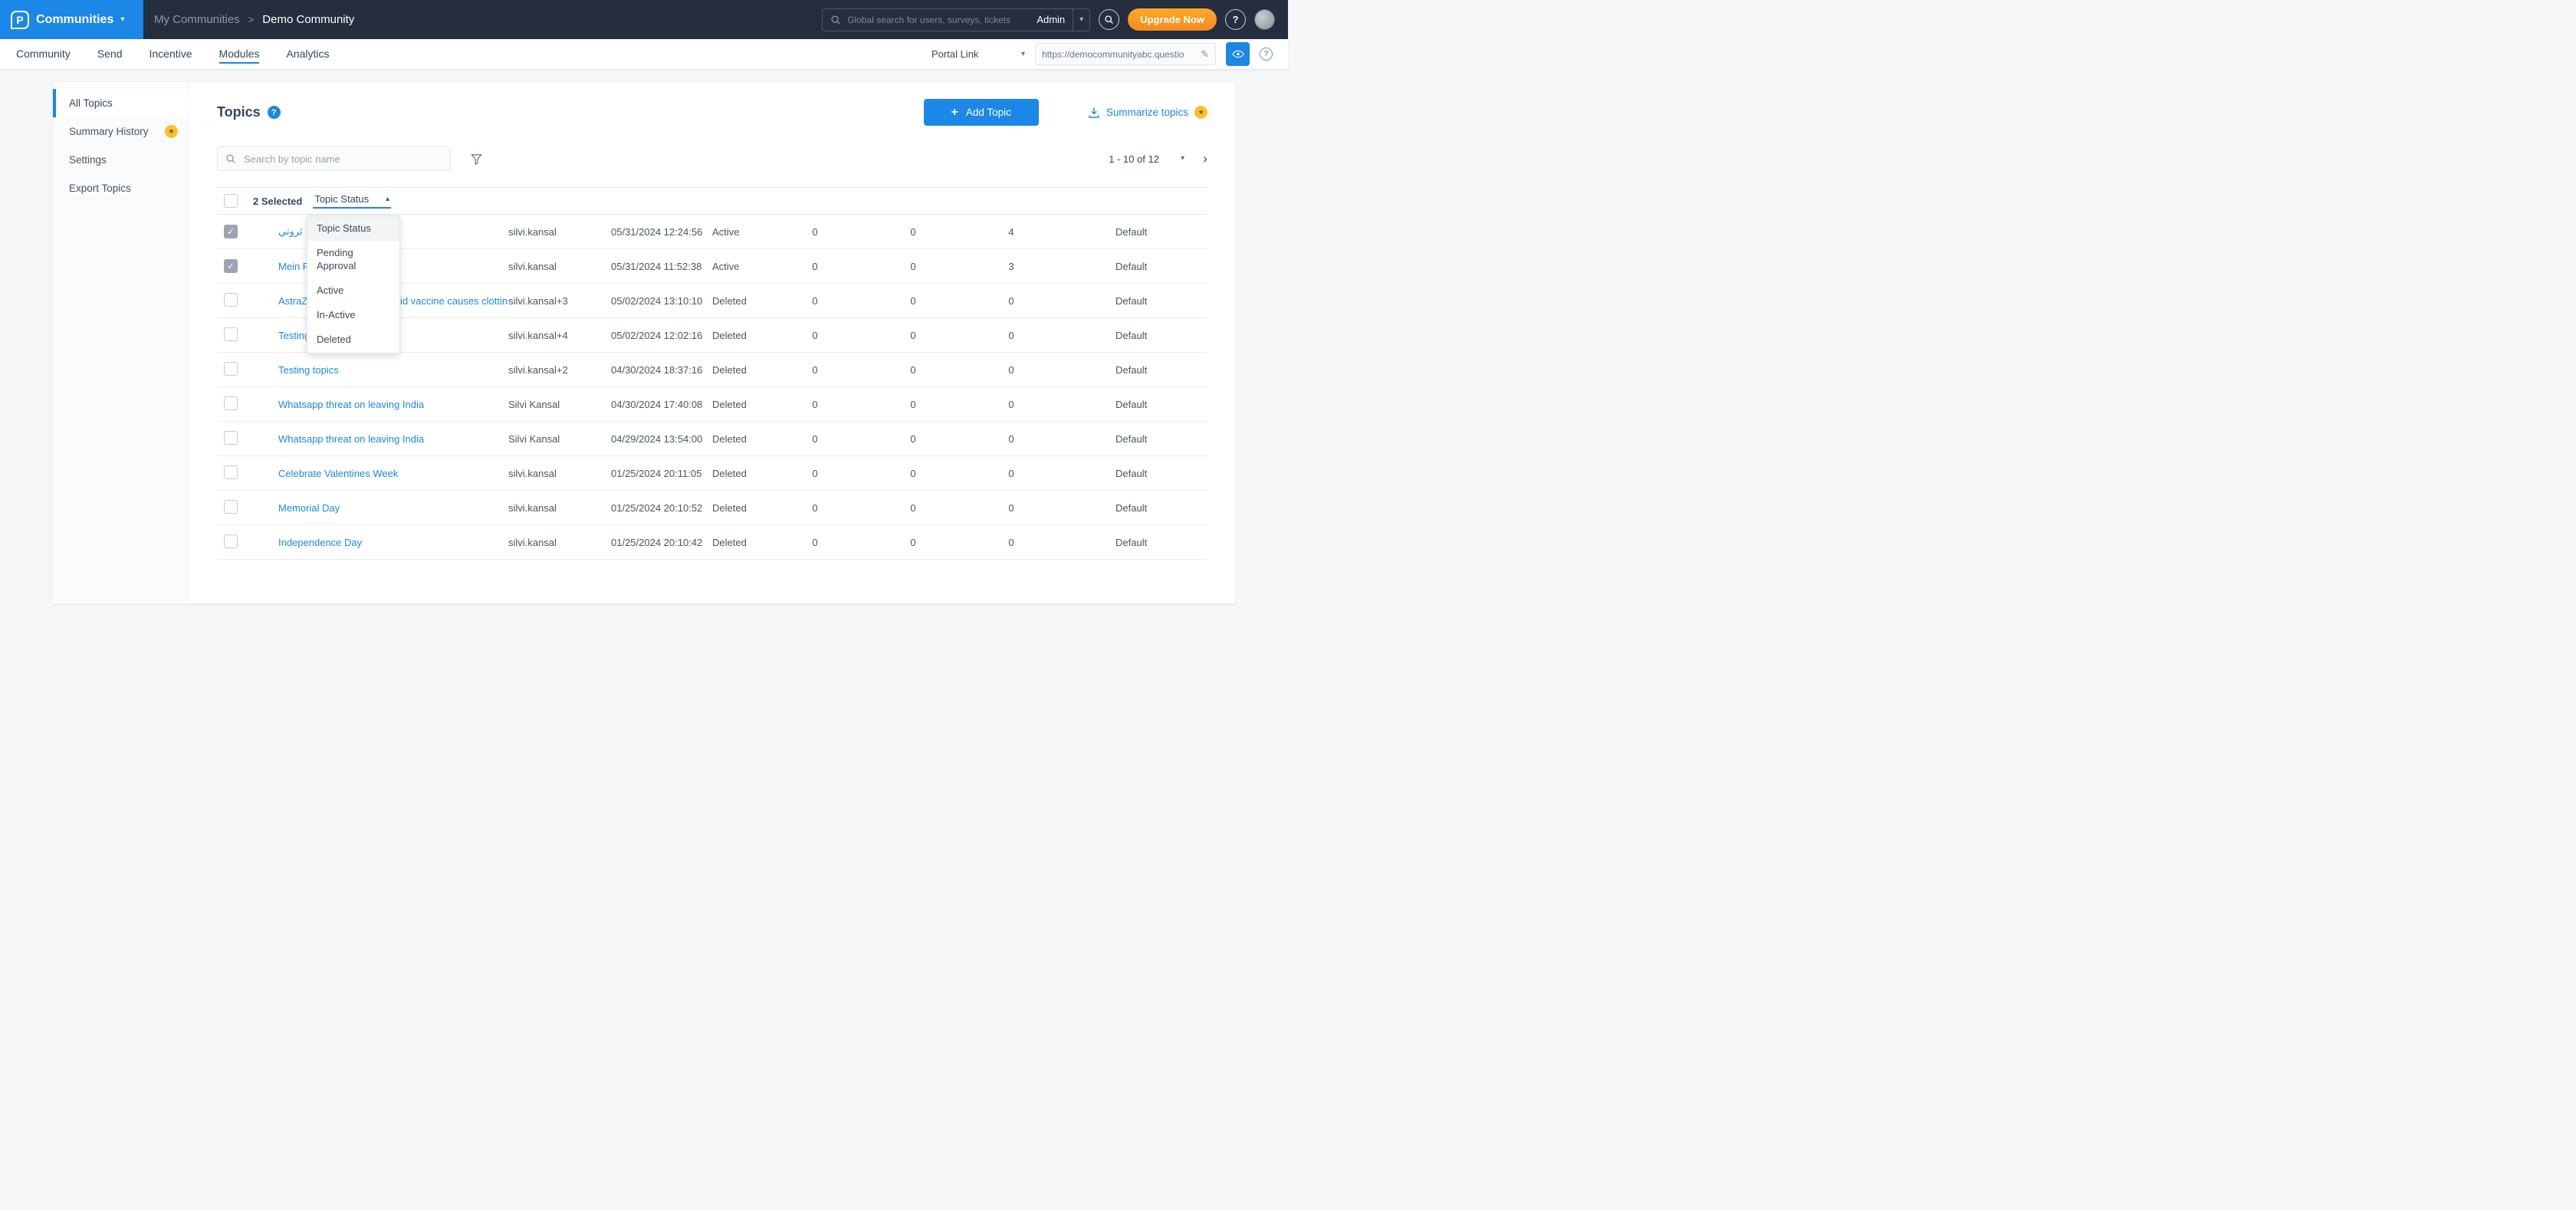  I want to click on menu-item-pending-approval: Pending Approval, so click(353, 259).